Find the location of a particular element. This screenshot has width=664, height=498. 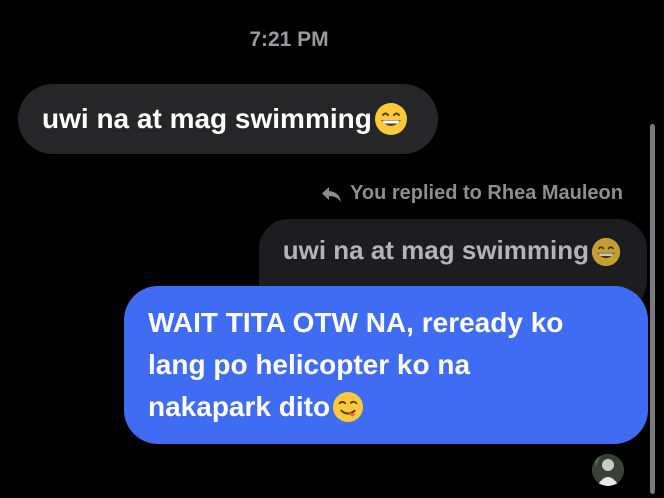

reply-indicator-text: You replied to Rhea Mauleon is located at coordinates (486, 193).